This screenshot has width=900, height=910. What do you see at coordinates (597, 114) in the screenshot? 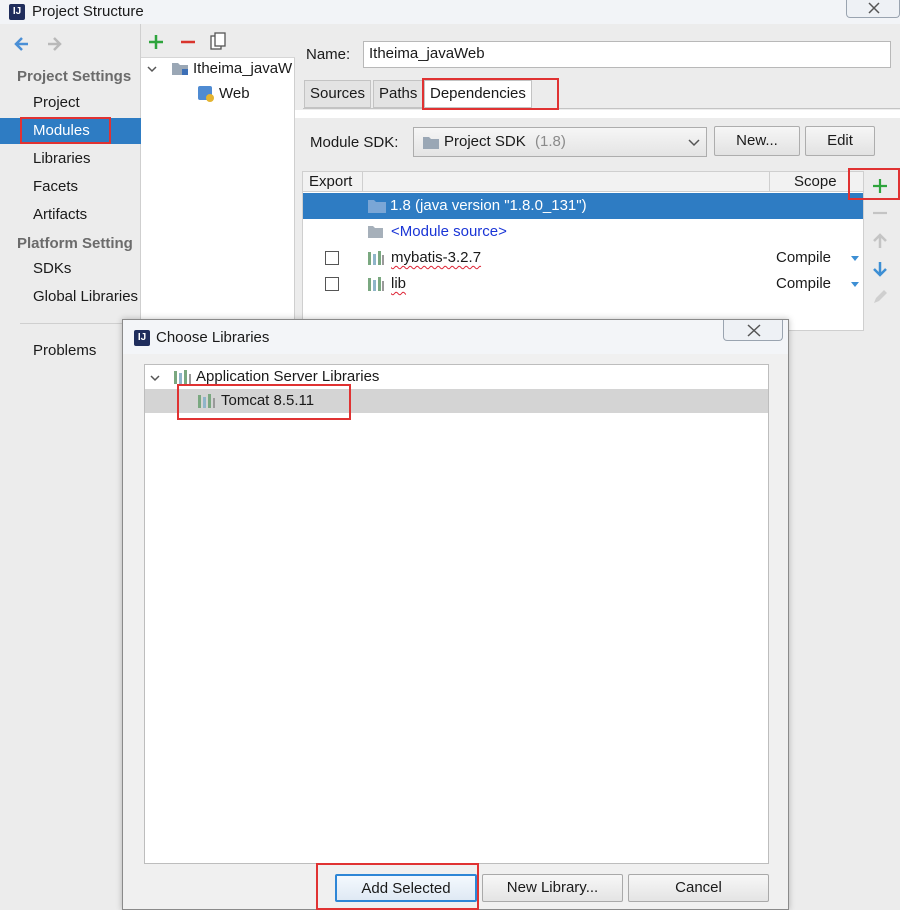
I see `tab-content-top` at bounding box center [597, 114].